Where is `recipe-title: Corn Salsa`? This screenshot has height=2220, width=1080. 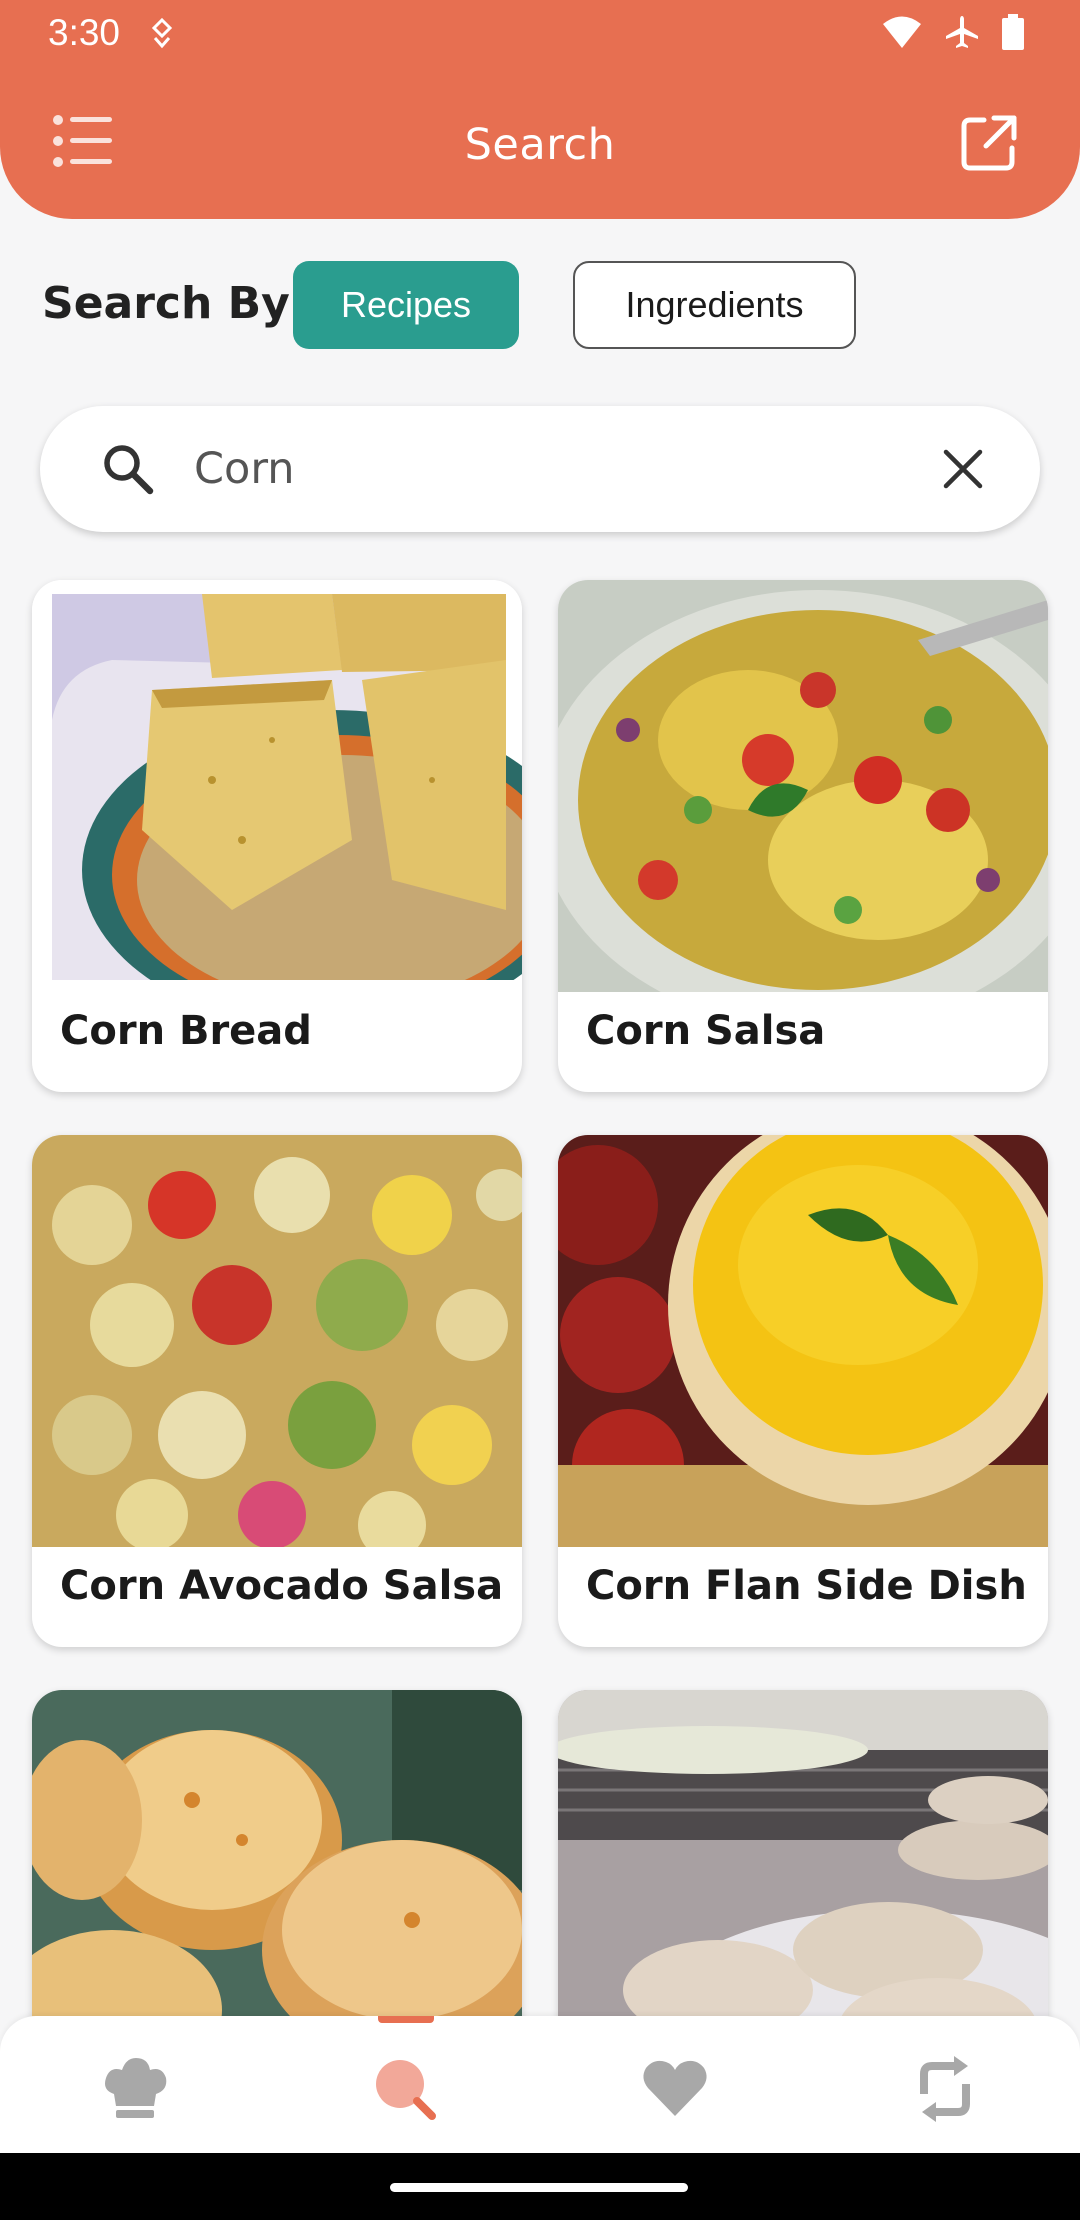 recipe-title: Corn Salsa is located at coordinates (706, 1031).